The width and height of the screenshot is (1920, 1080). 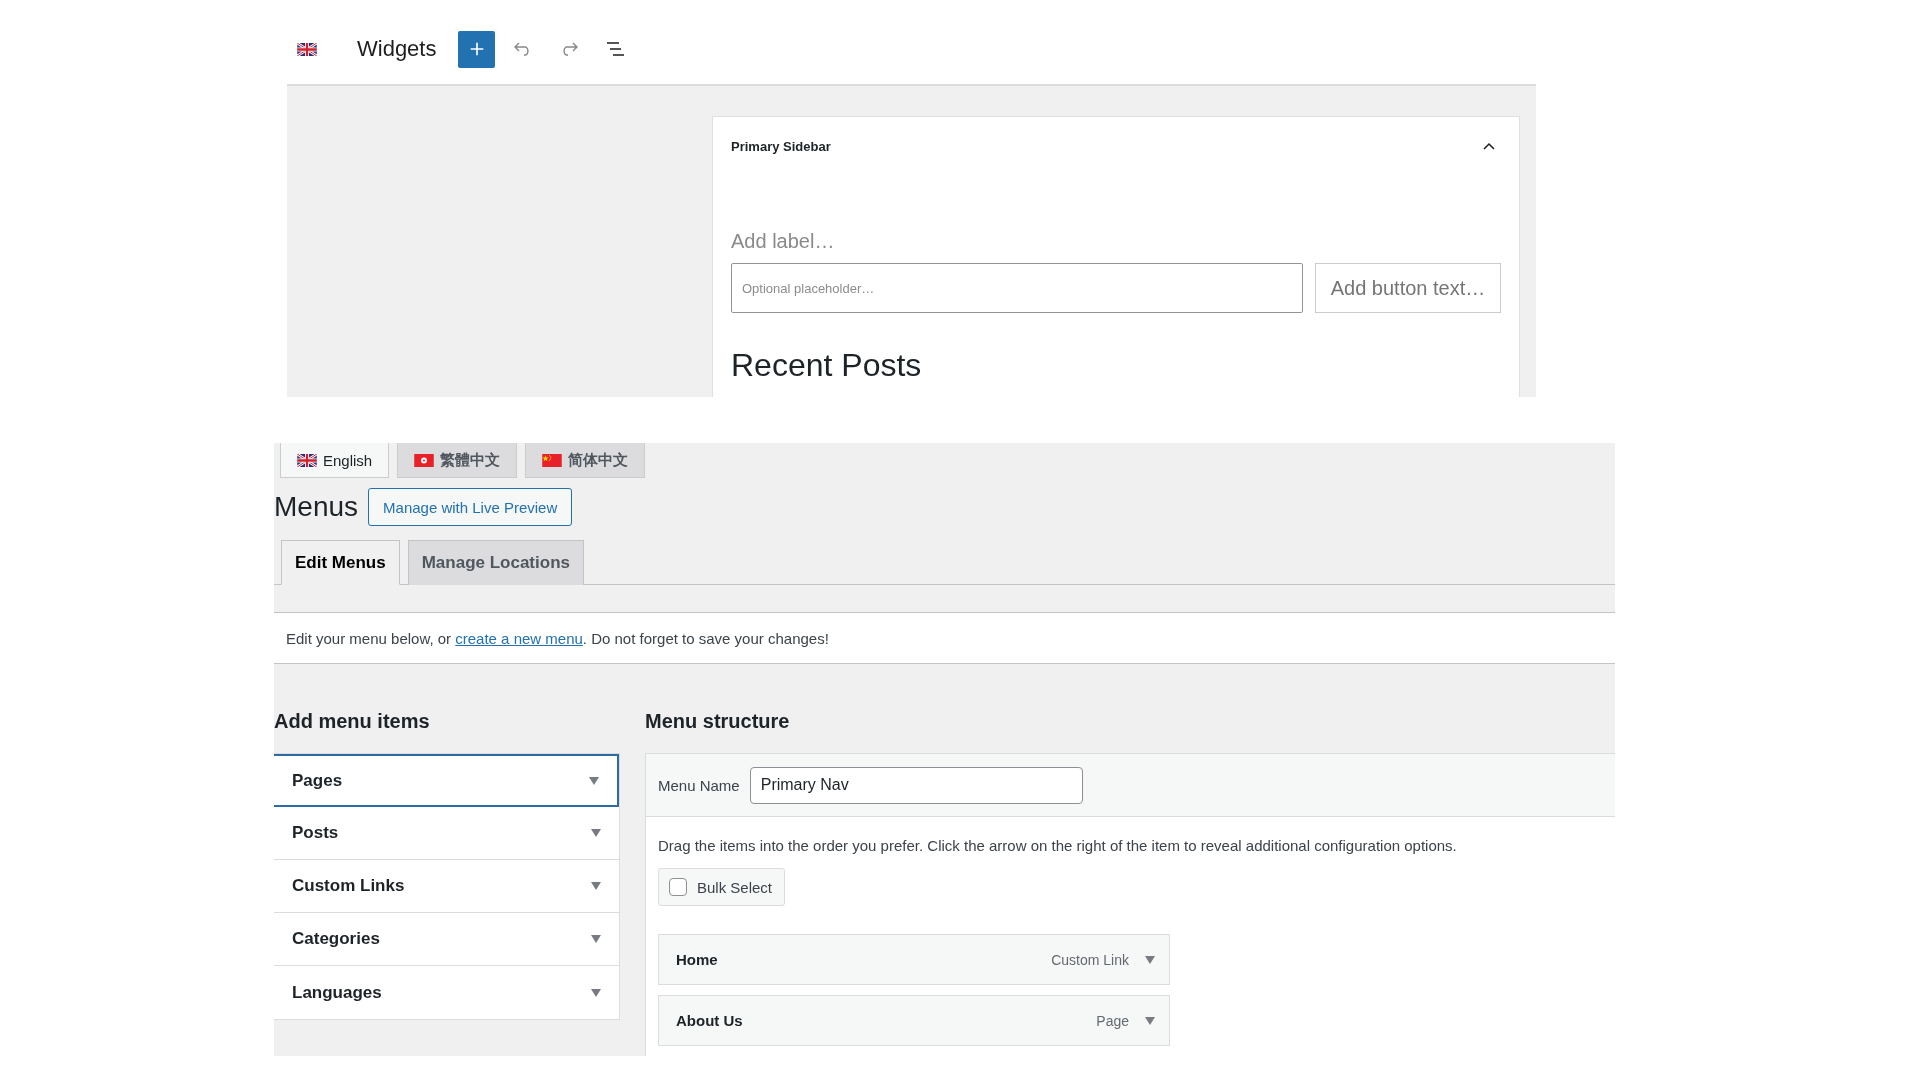 What do you see at coordinates (470, 460) in the screenshot?
I see `language-tab-label: 繁體中文` at bounding box center [470, 460].